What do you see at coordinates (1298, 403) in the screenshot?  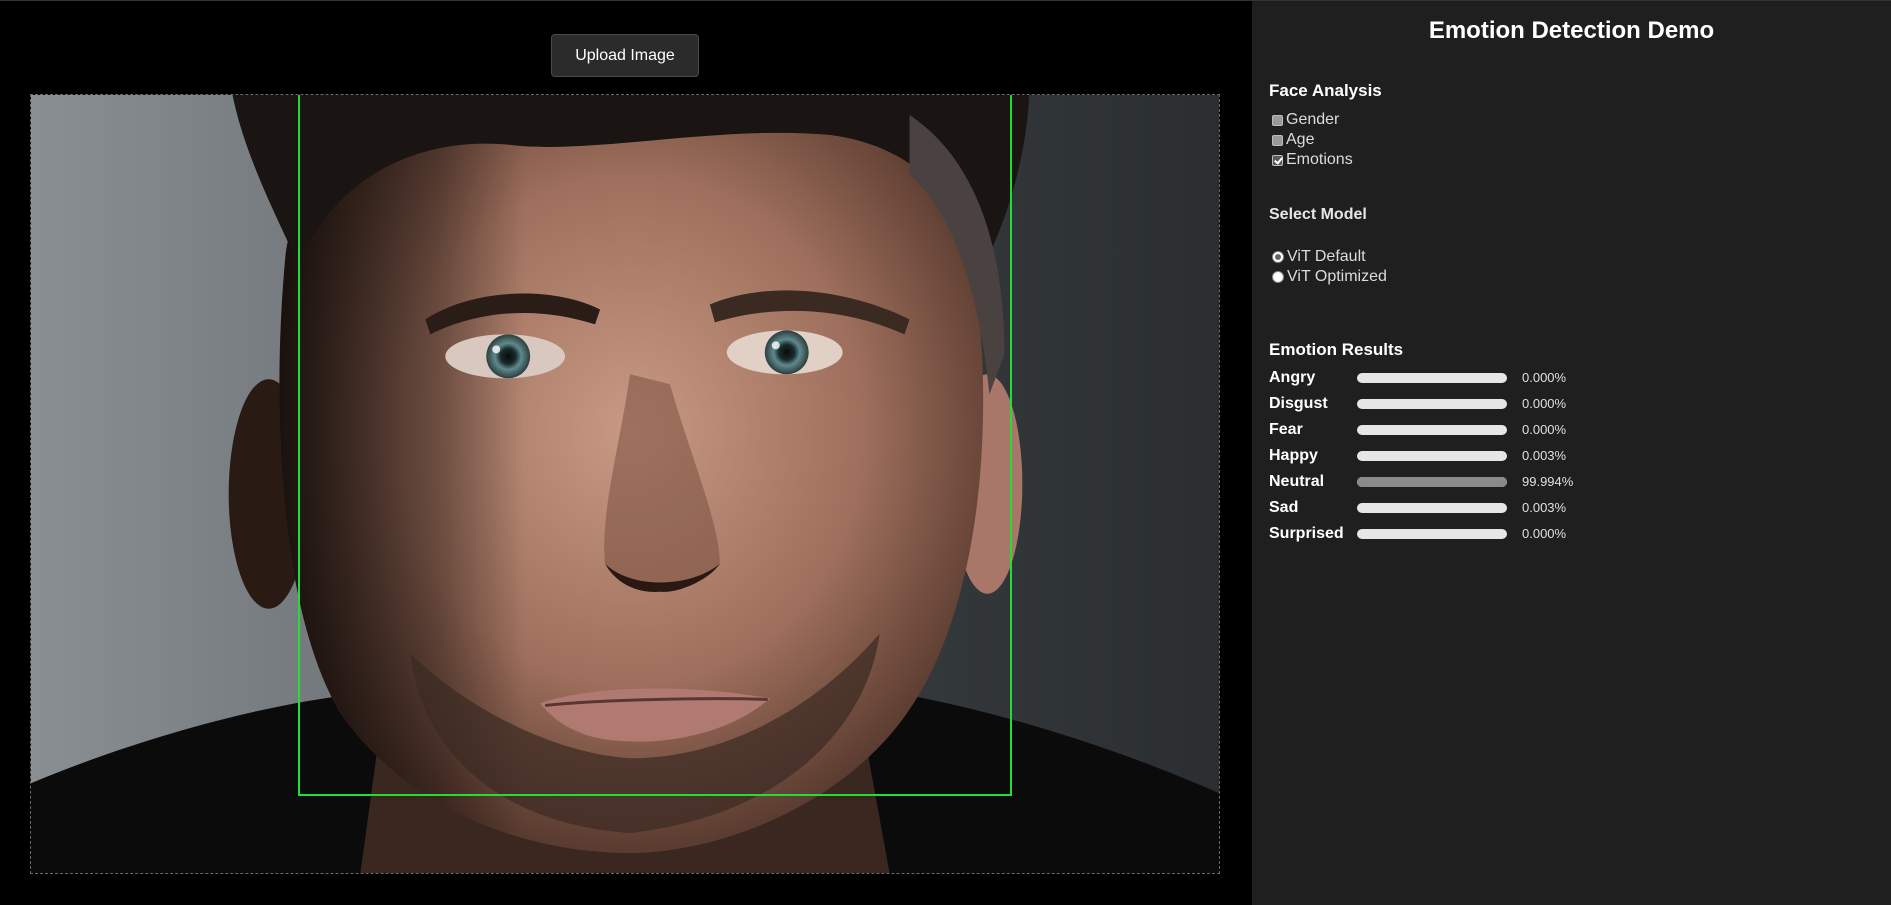 I see `emotion-label: Disgust` at bounding box center [1298, 403].